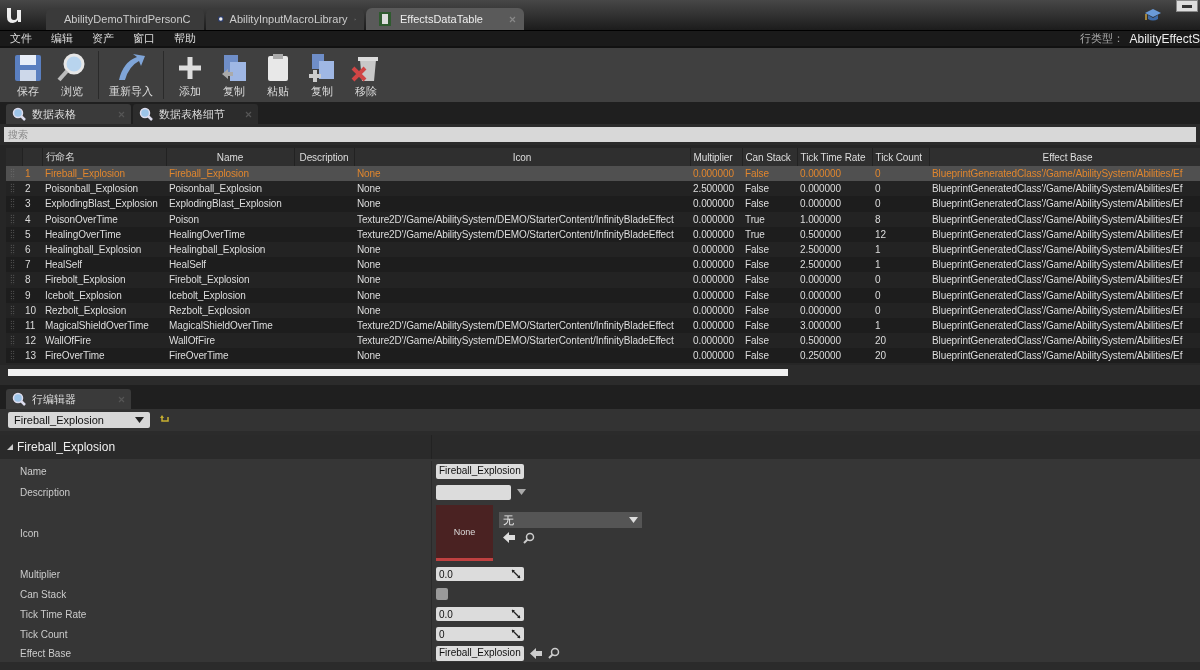  Describe the element at coordinates (278, 75) in the screenshot. I see `toolbar-button: 粘贴` at that location.